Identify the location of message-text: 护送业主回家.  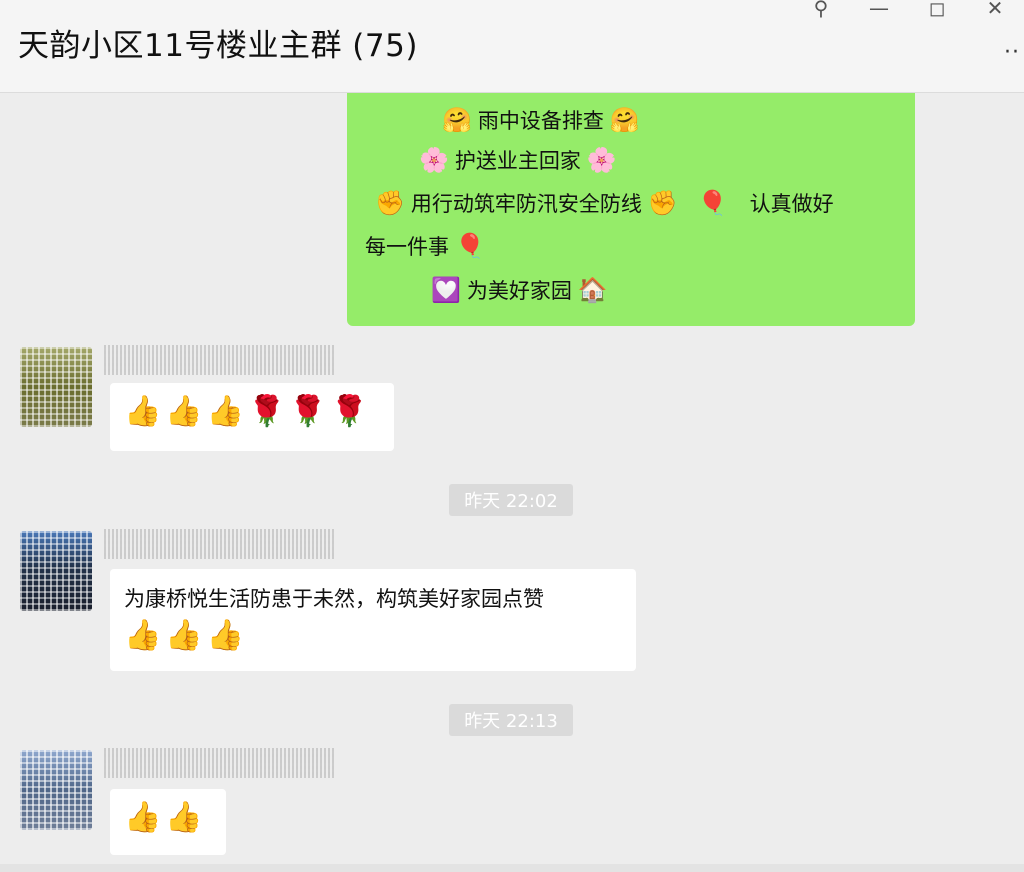
(517, 161).